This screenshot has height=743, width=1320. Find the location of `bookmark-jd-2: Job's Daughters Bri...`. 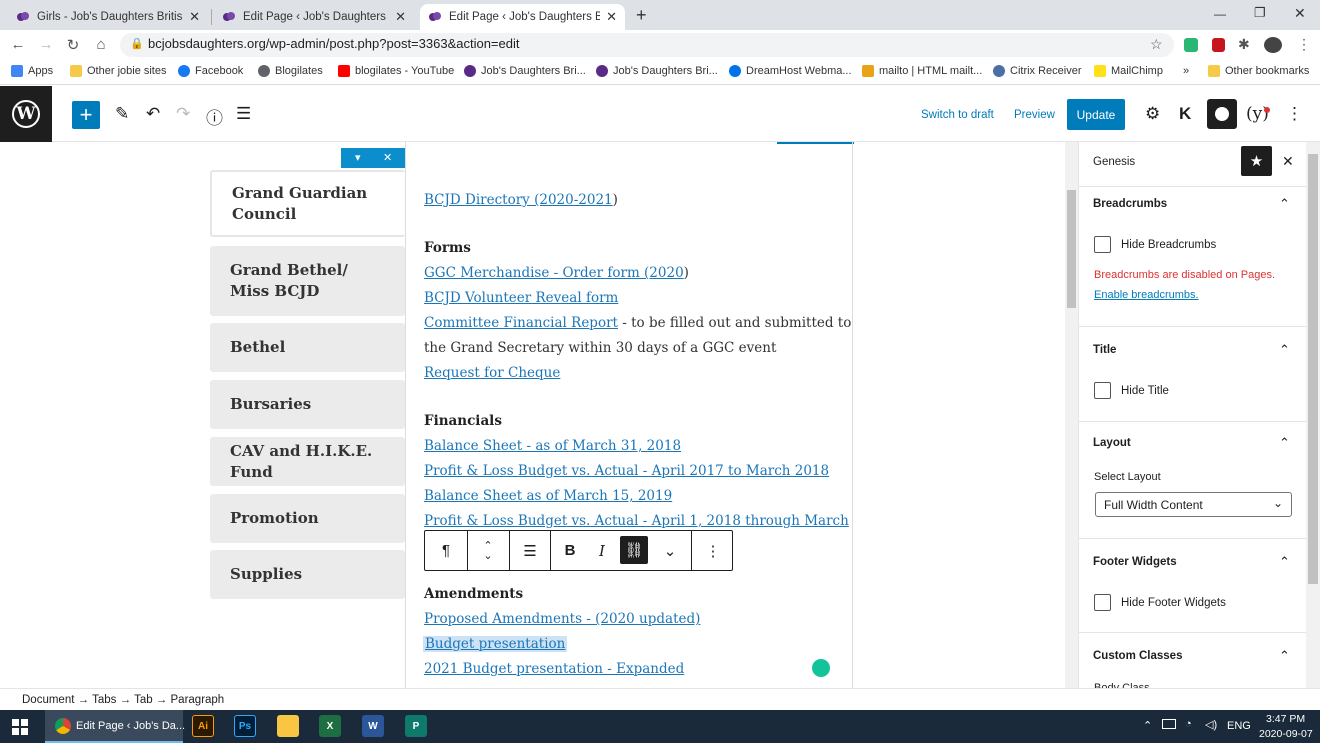

bookmark-jd-2: Job's Daughters Bri... is located at coordinates (657, 71).